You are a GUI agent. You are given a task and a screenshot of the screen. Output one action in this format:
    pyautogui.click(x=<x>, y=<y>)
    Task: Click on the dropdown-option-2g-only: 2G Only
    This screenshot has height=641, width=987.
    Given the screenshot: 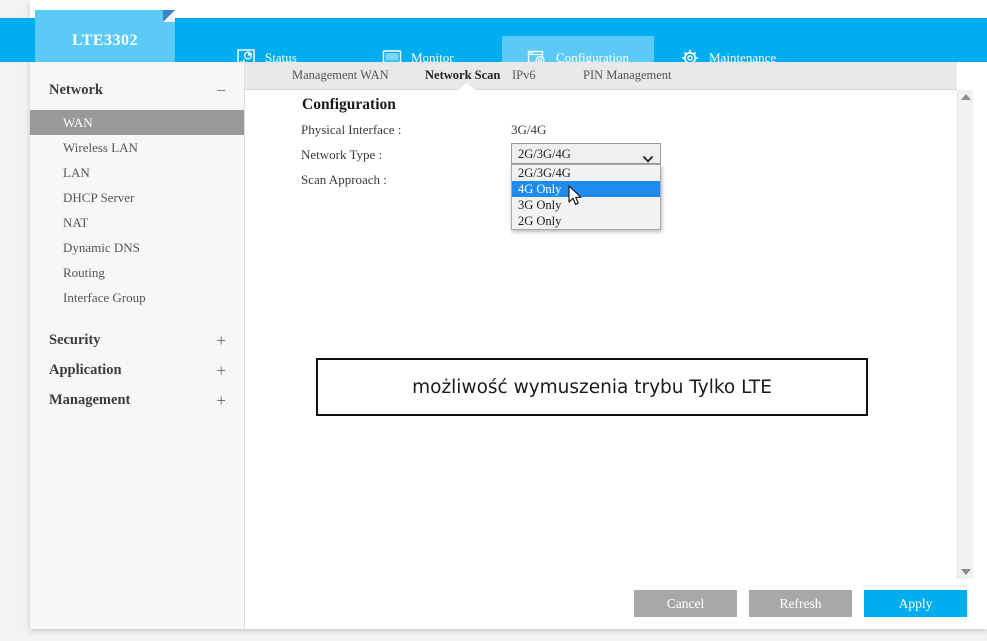 What is the action you would take?
    pyautogui.click(x=586, y=221)
    